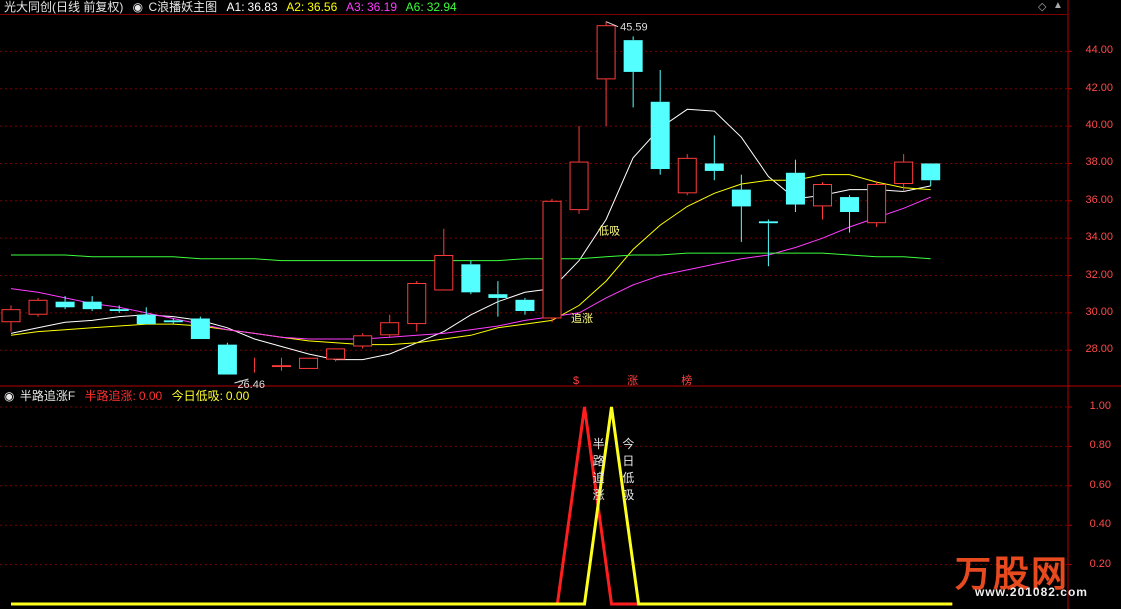  What do you see at coordinates (1099, 237) in the screenshot?
I see `y-tick-label: 34.00` at bounding box center [1099, 237].